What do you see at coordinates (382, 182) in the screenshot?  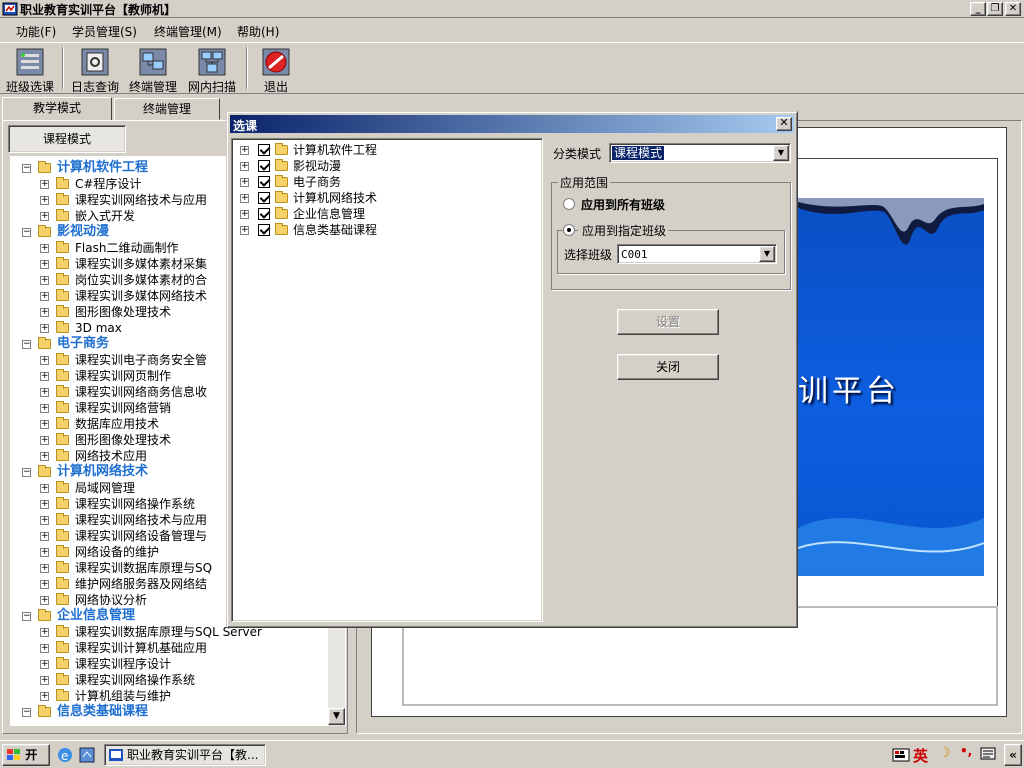 I see `course-check-item: + 电子商务` at bounding box center [382, 182].